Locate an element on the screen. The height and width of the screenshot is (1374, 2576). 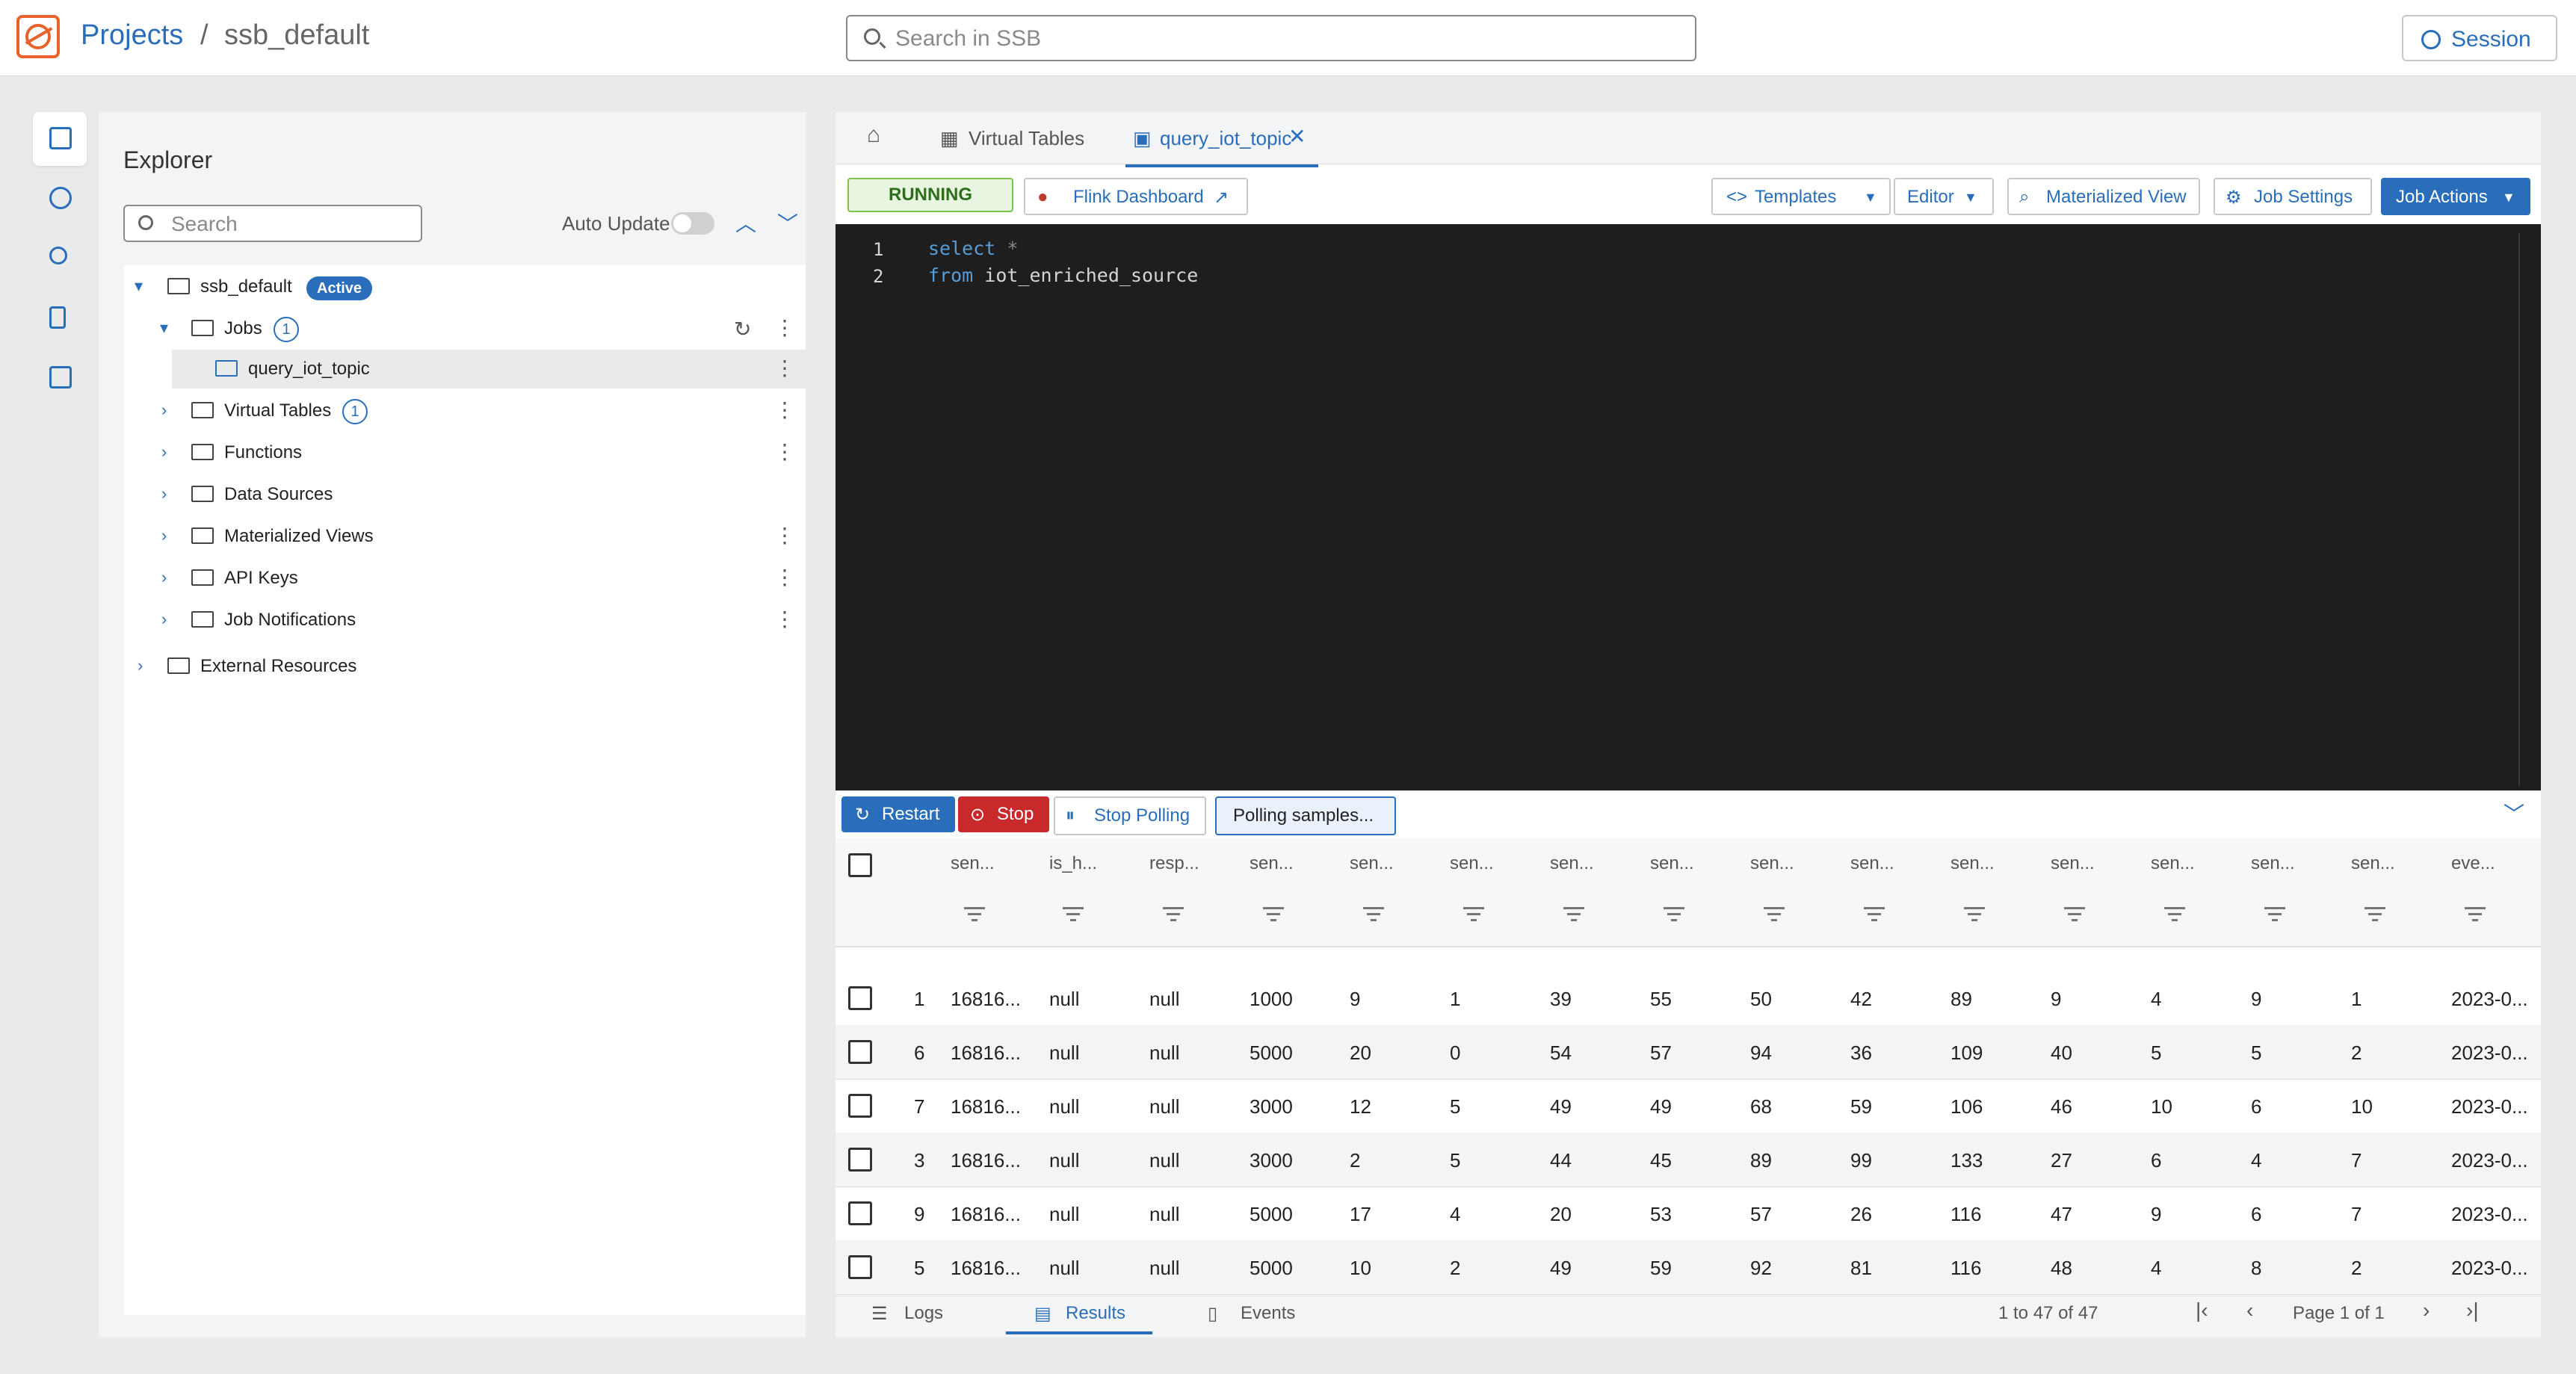
tree-item-jobs: ▾ Jobs 1 ↻ ⋮ is located at coordinates (465, 328).